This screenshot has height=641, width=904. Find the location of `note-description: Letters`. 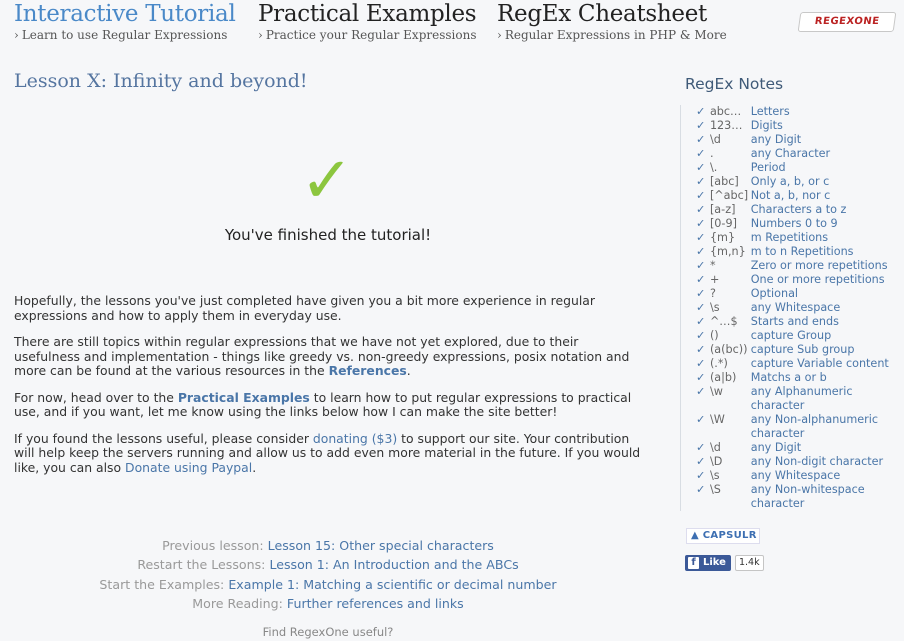

note-description: Letters is located at coordinates (770, 111).